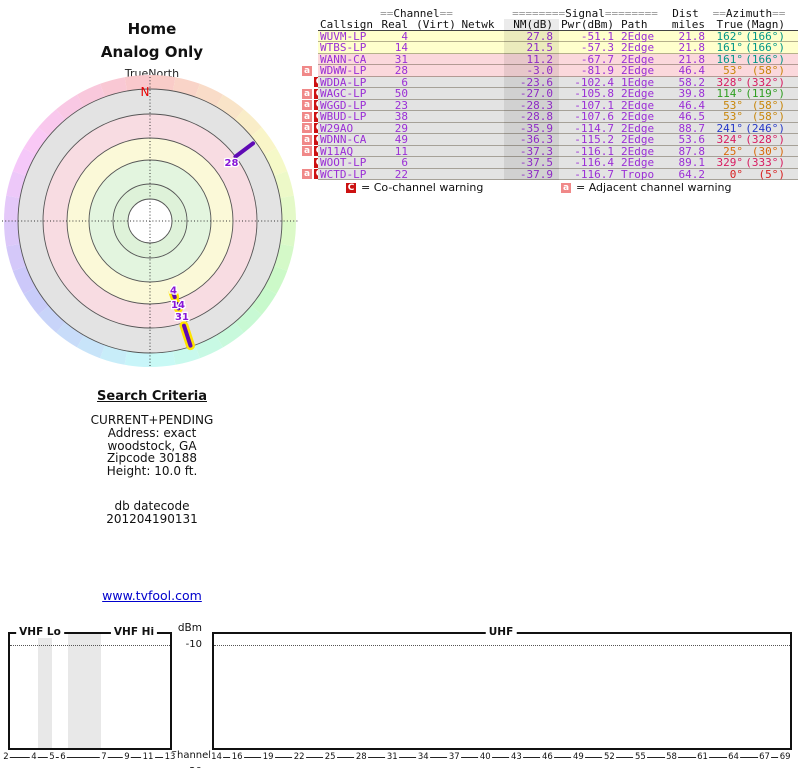 Image resolution: width=800 pixels, height=768 pixels. I want to click on channel-tick: 43, so click(516, 757).